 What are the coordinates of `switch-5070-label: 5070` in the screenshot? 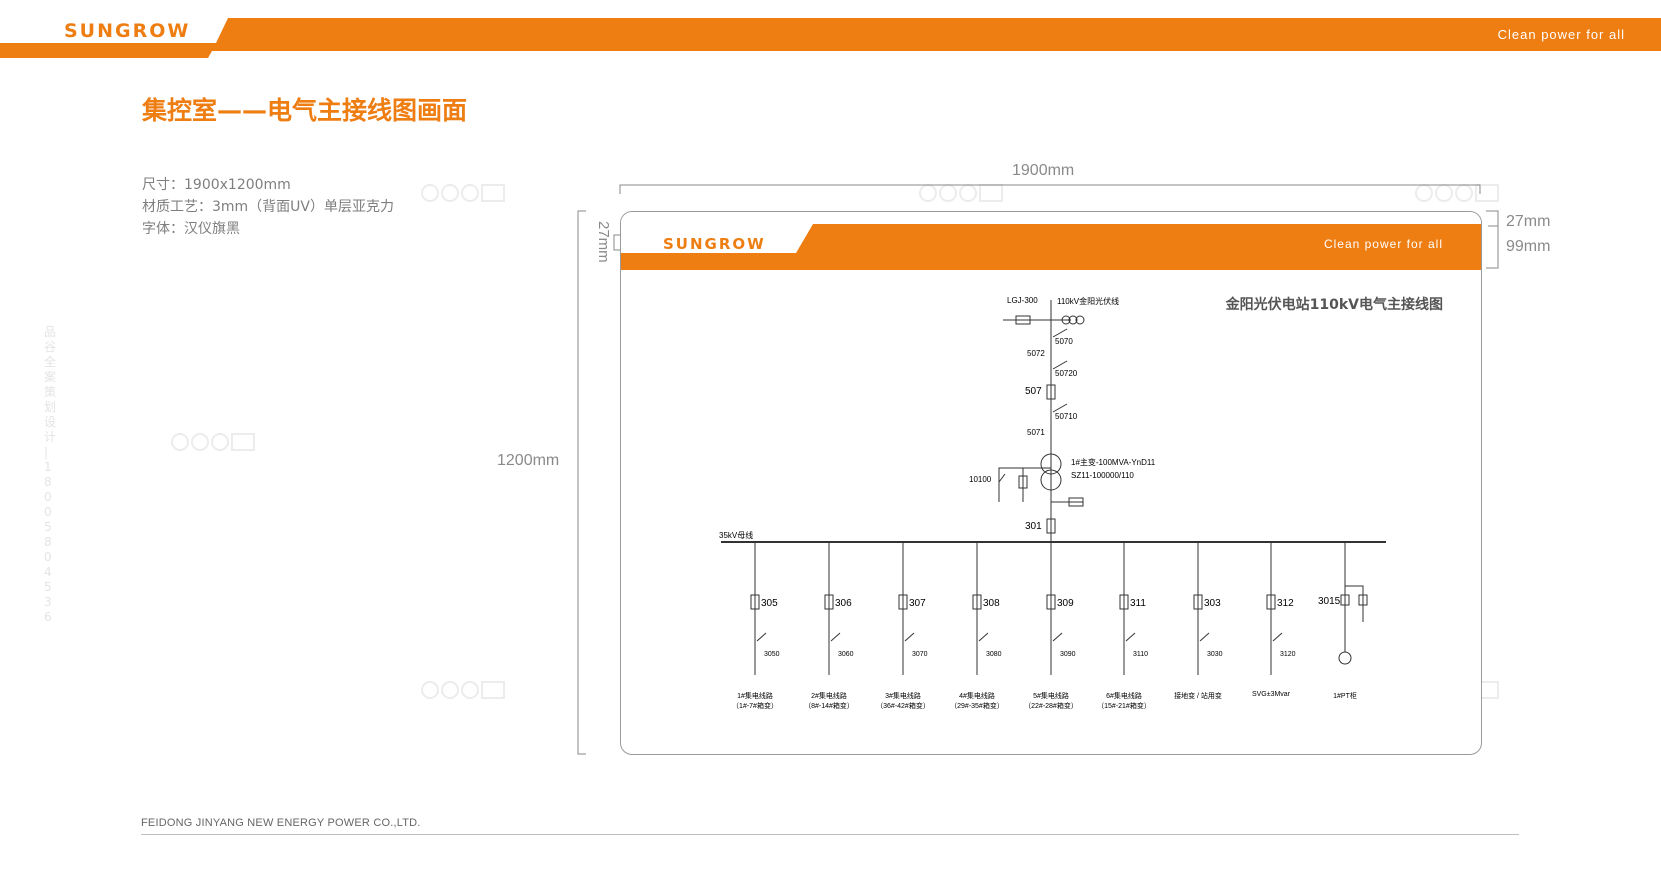 It's located at (1064, 341).